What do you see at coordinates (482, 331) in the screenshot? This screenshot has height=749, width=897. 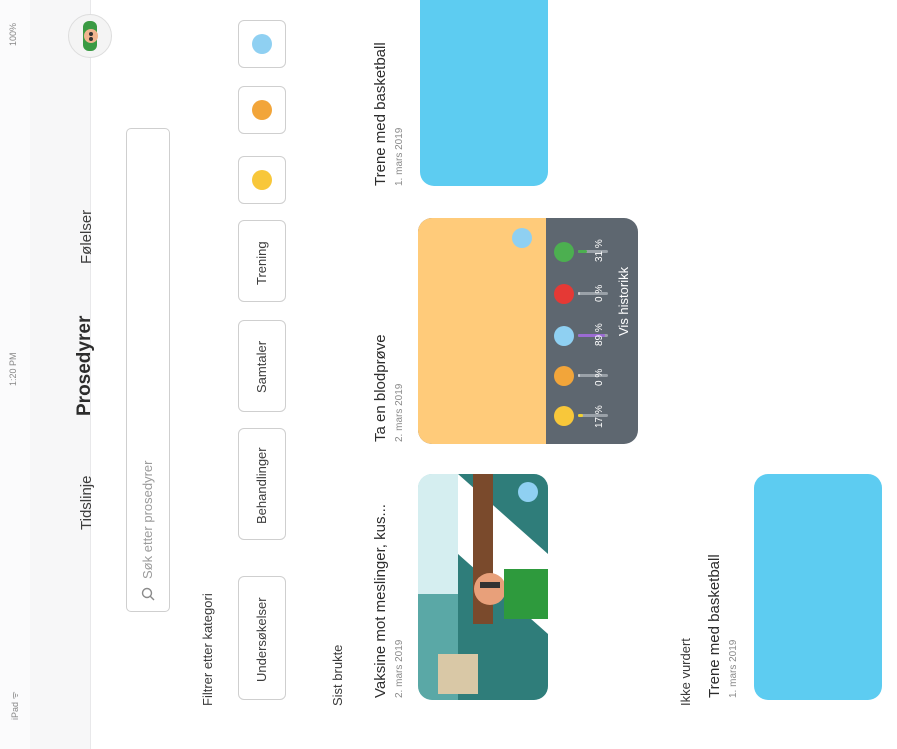 I see `card-cover` at bounding box center [482, 331].